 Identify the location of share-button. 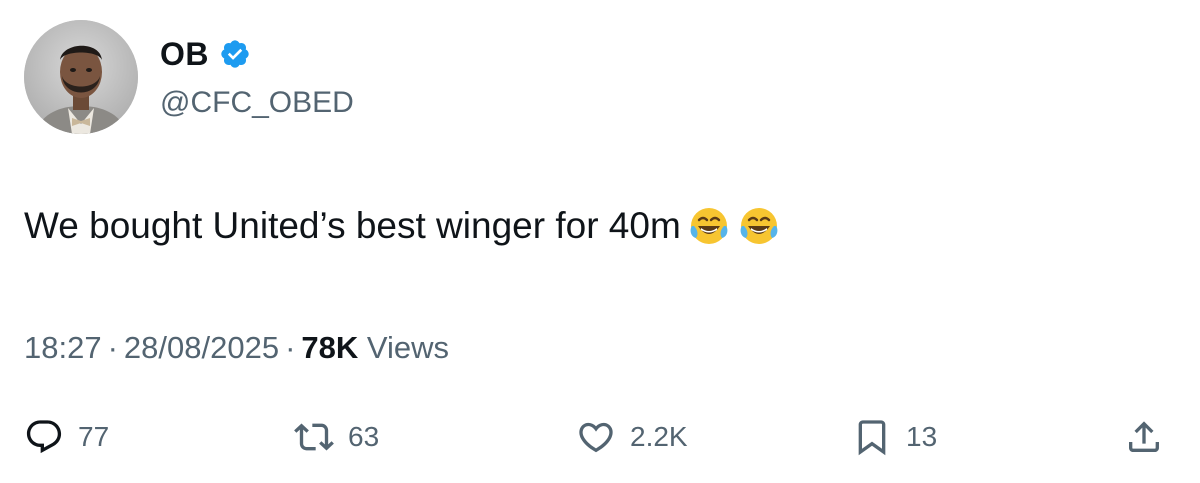
(1144, 437).